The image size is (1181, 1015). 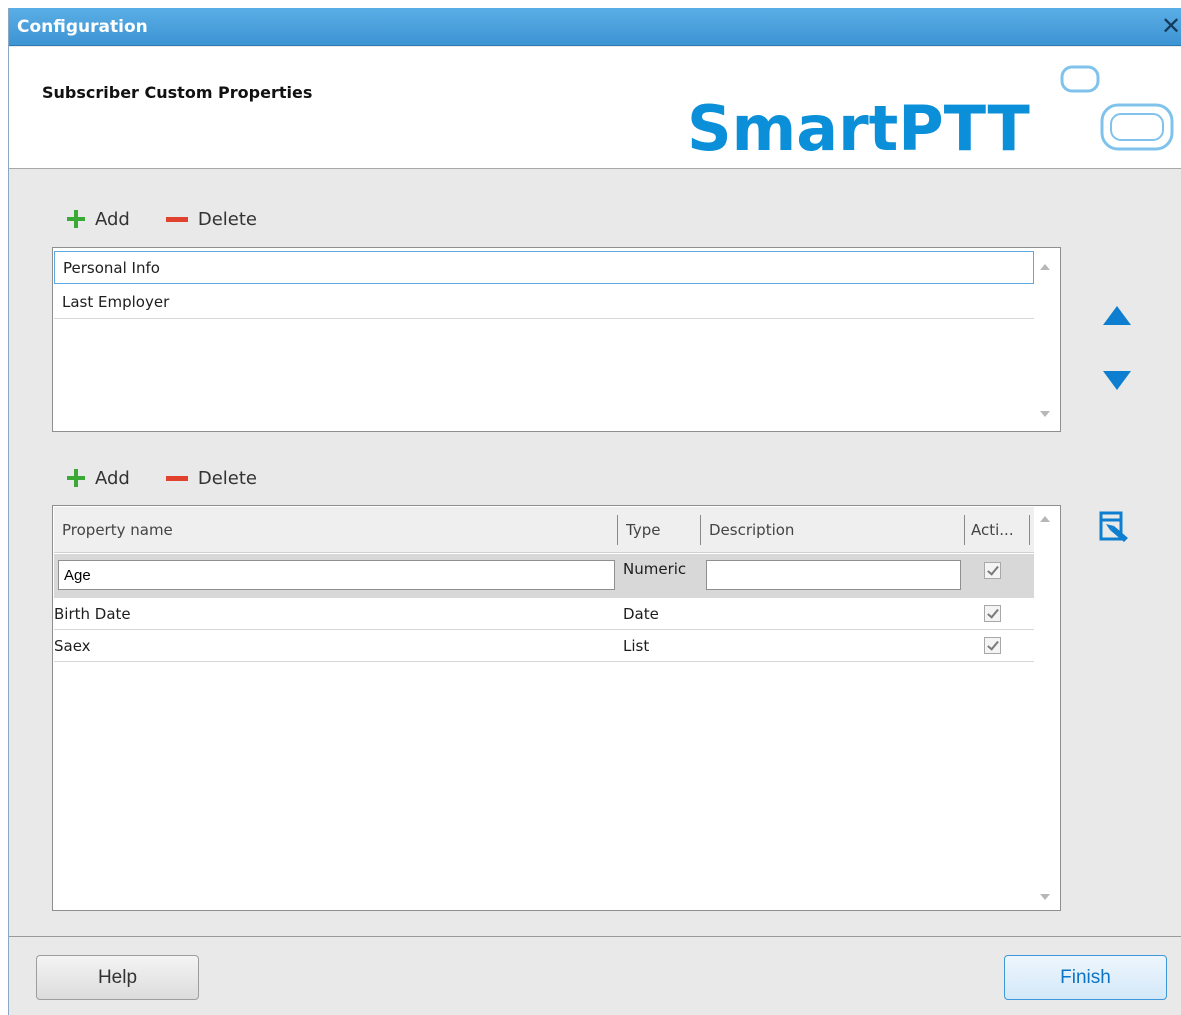 I want to click on property-name-cell: Saex, so click(x=72, y=646).